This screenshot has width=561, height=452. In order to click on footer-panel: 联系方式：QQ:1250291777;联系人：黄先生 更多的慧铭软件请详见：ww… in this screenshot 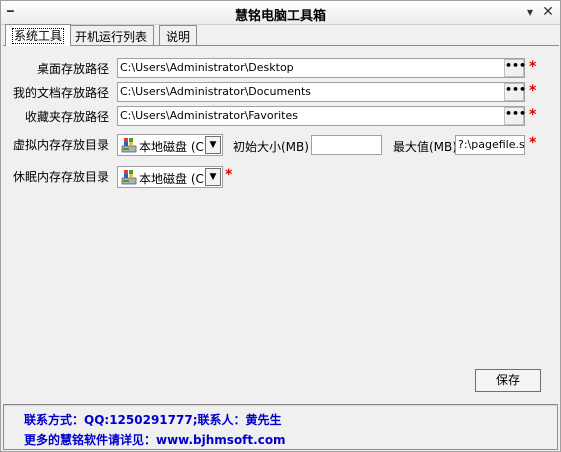, I will do `click(280, 427)`.